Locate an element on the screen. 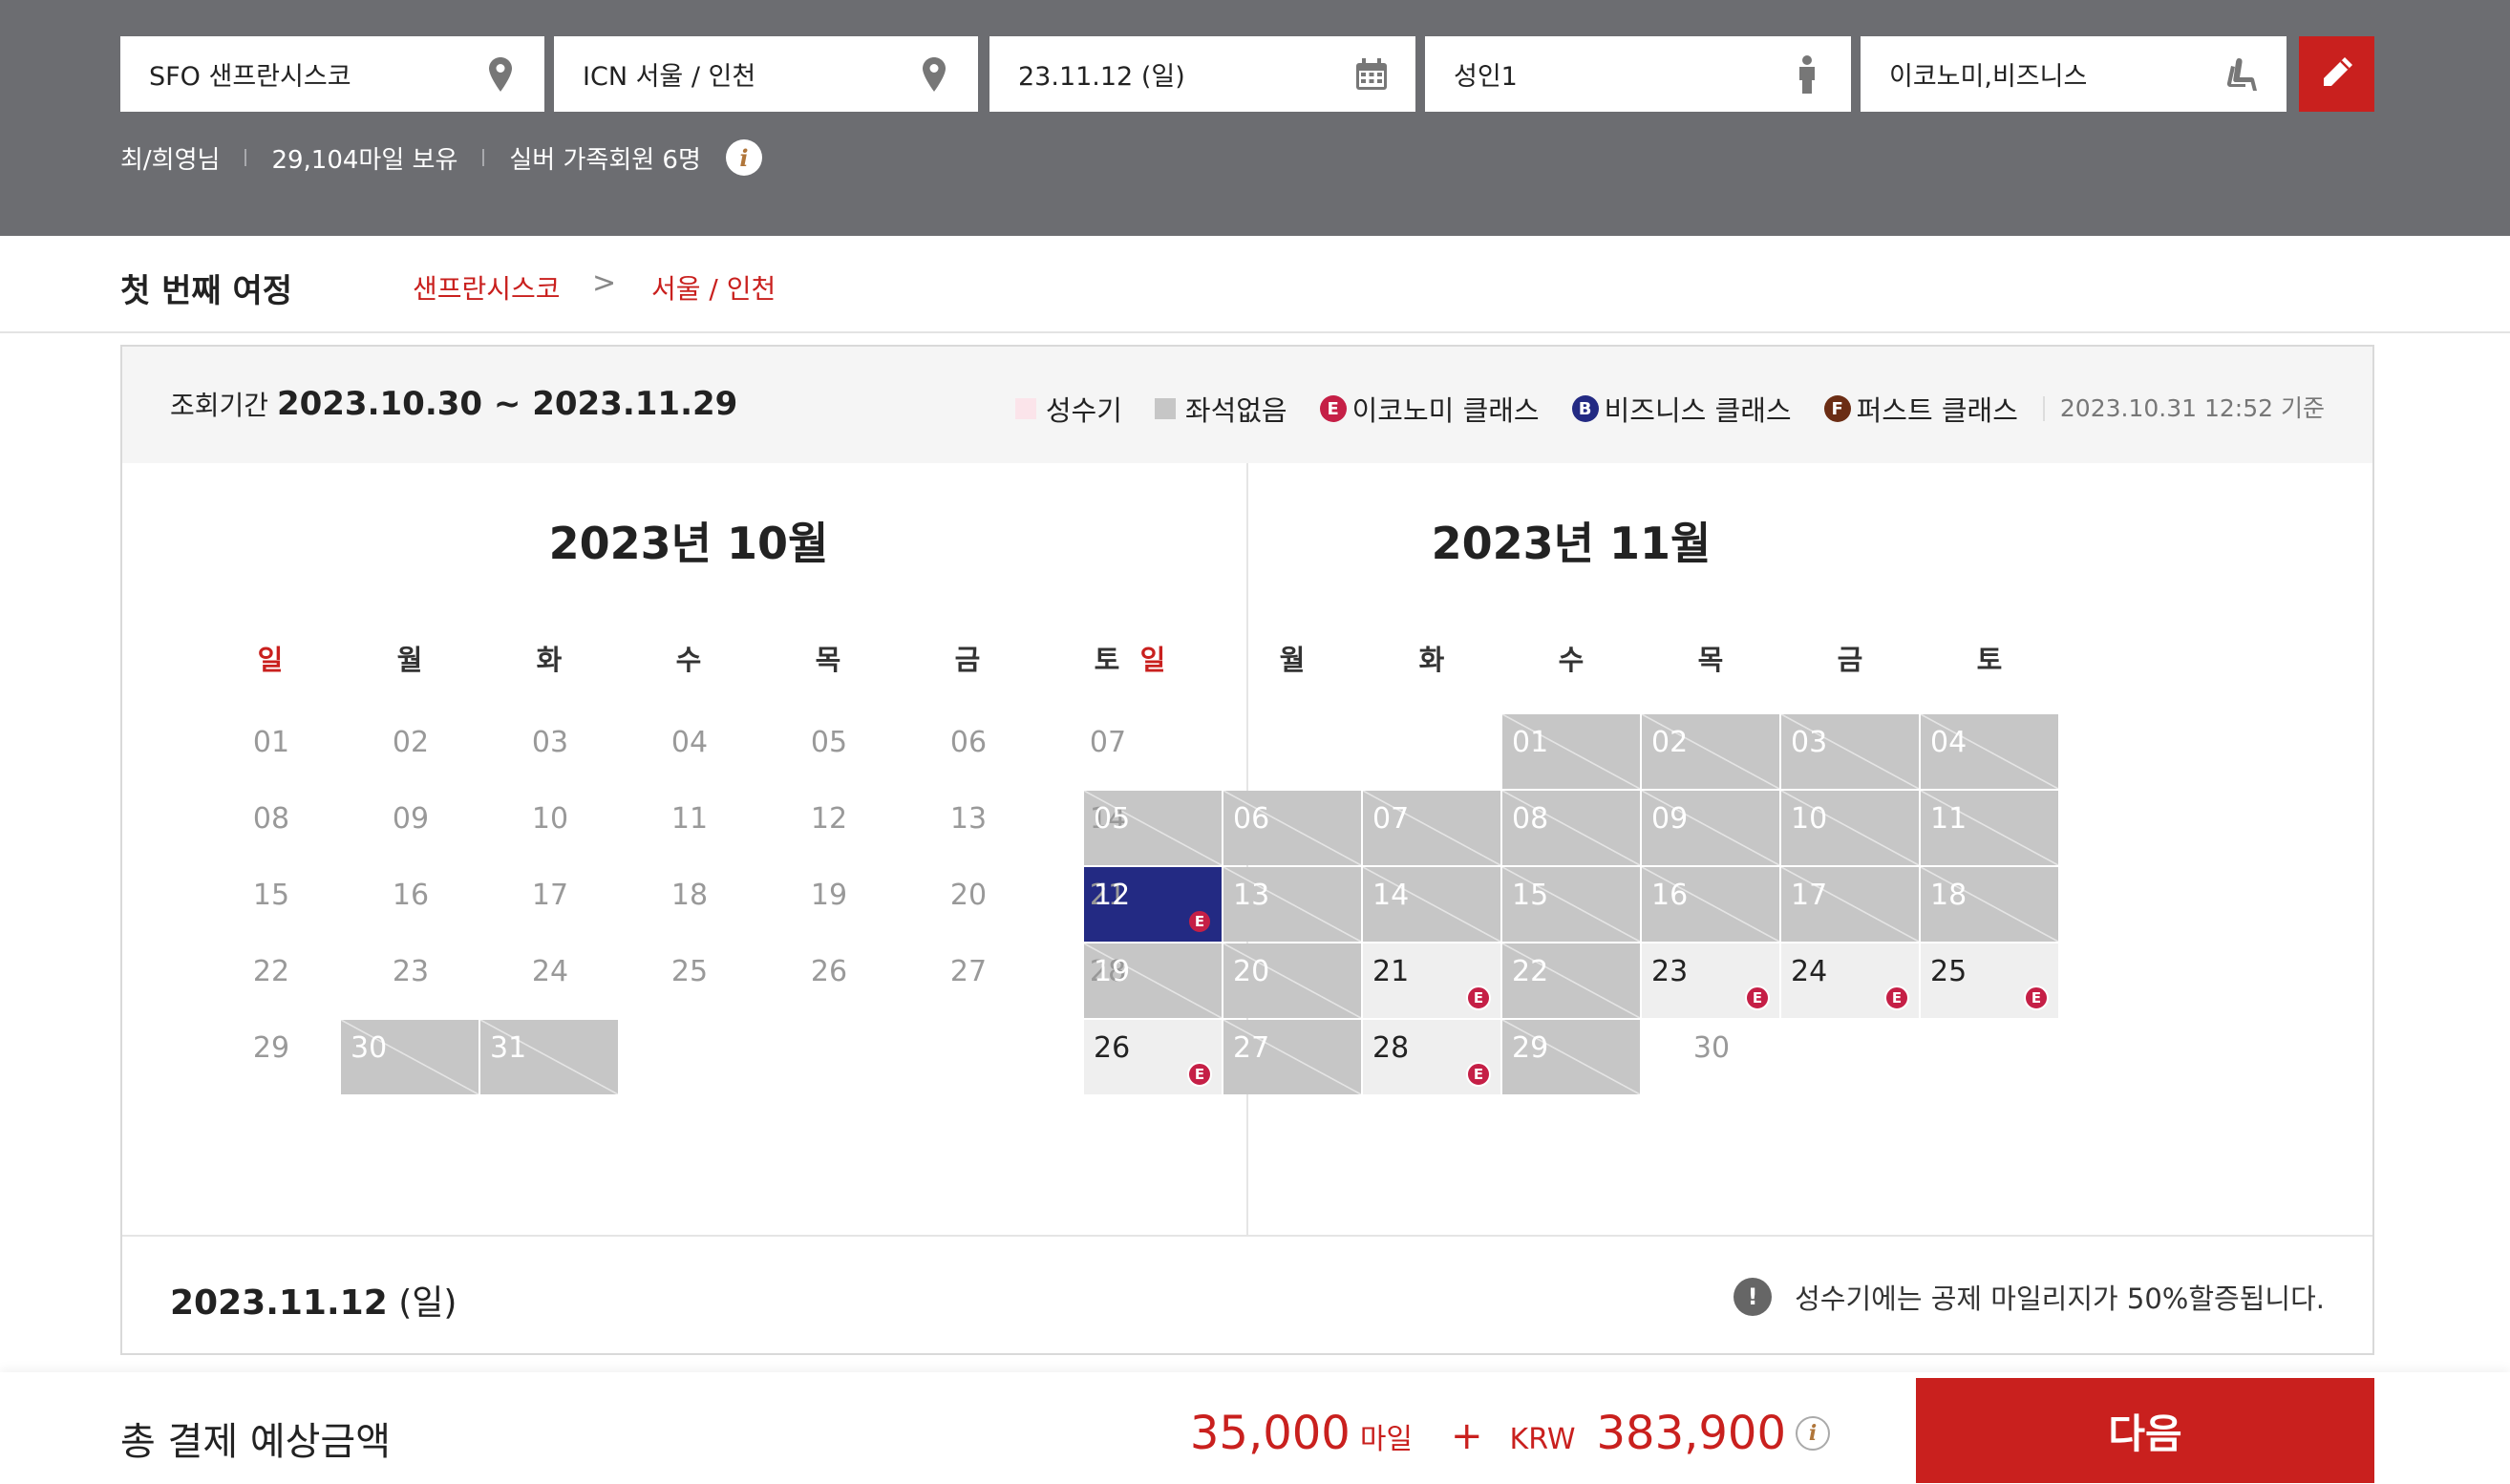  calendar-day: 21 E is located at coordinates (1431, 980).